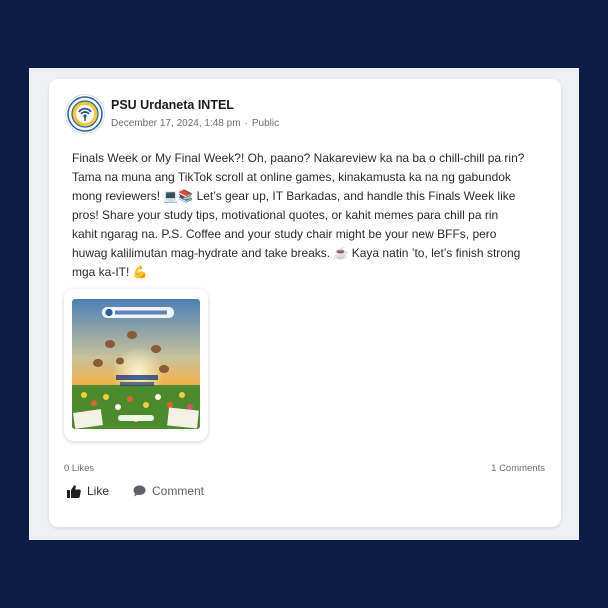 The height and width of the screenshot is (608, 608). I want to click on meadow-image, so click(136, 364).